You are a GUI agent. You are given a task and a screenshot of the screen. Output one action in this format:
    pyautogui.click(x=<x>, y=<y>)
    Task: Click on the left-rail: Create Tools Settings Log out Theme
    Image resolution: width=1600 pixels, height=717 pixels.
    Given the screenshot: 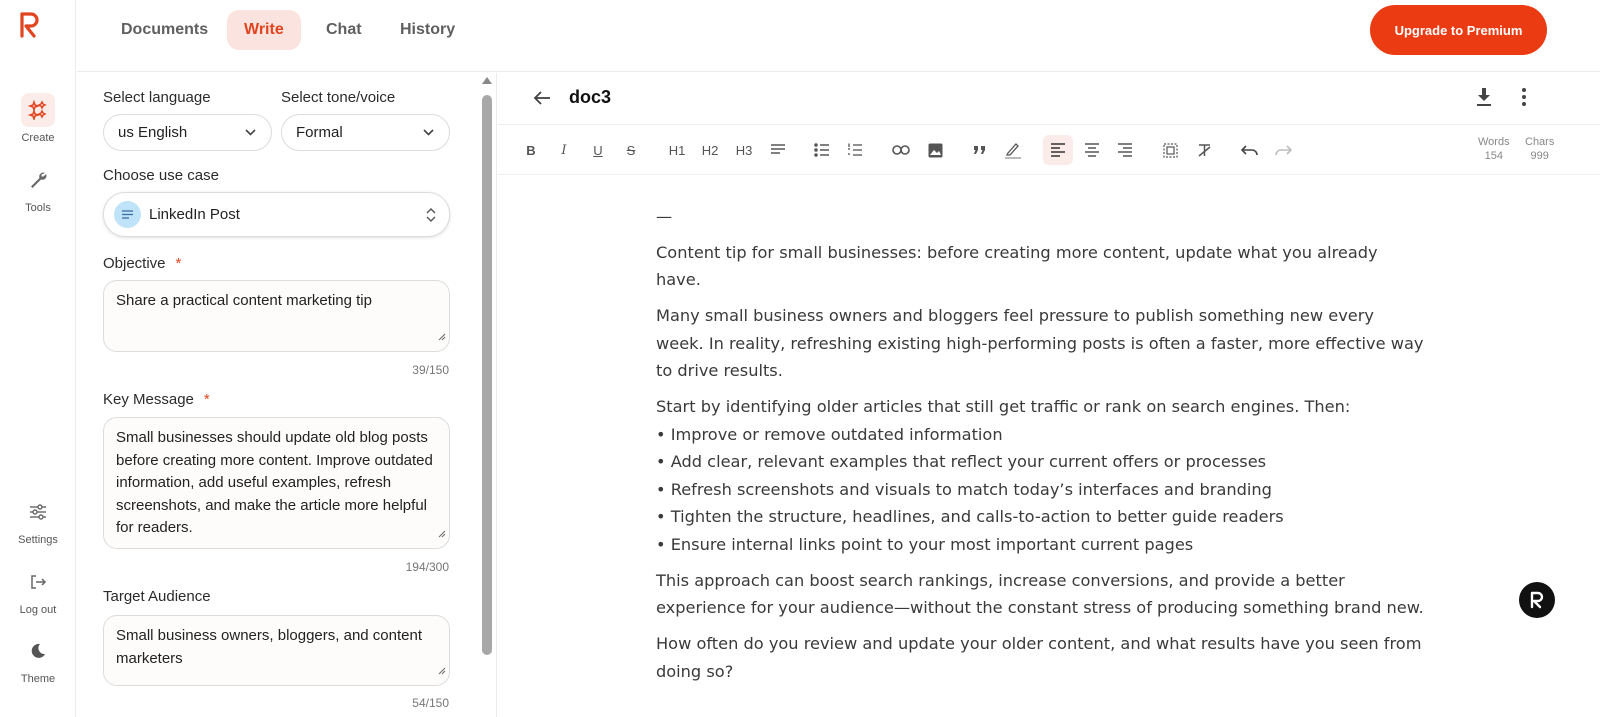 What is the action you would take?
    pyautogui.click(x=38, y=358)
    